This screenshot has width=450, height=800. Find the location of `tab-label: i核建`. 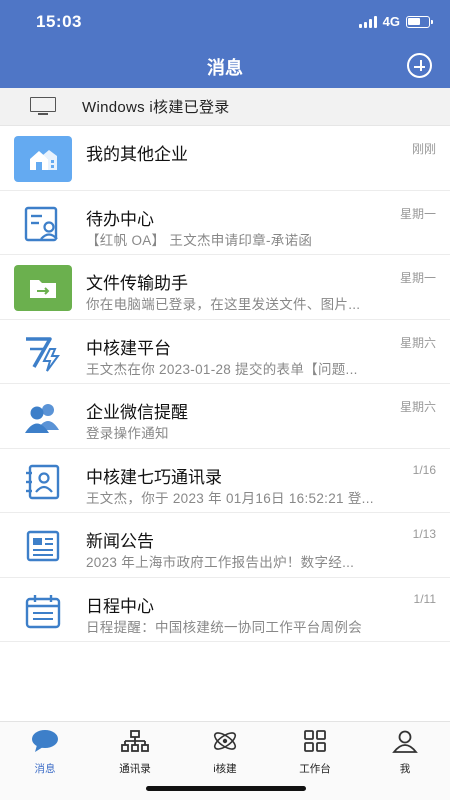

tab-label: i核建 is located at coordinates (225, 769).